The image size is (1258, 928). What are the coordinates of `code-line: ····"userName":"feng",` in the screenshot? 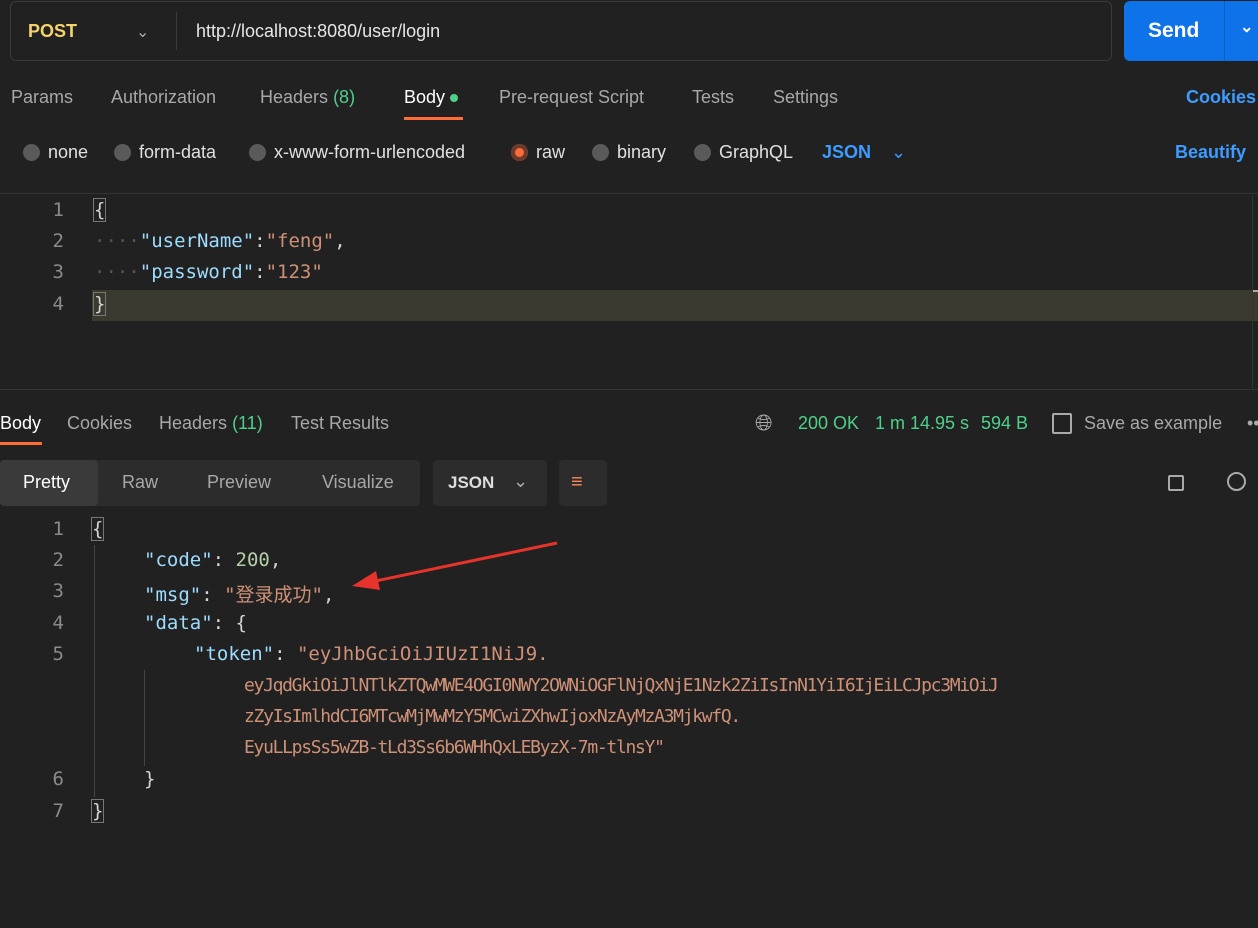 It's located at (220, 241).